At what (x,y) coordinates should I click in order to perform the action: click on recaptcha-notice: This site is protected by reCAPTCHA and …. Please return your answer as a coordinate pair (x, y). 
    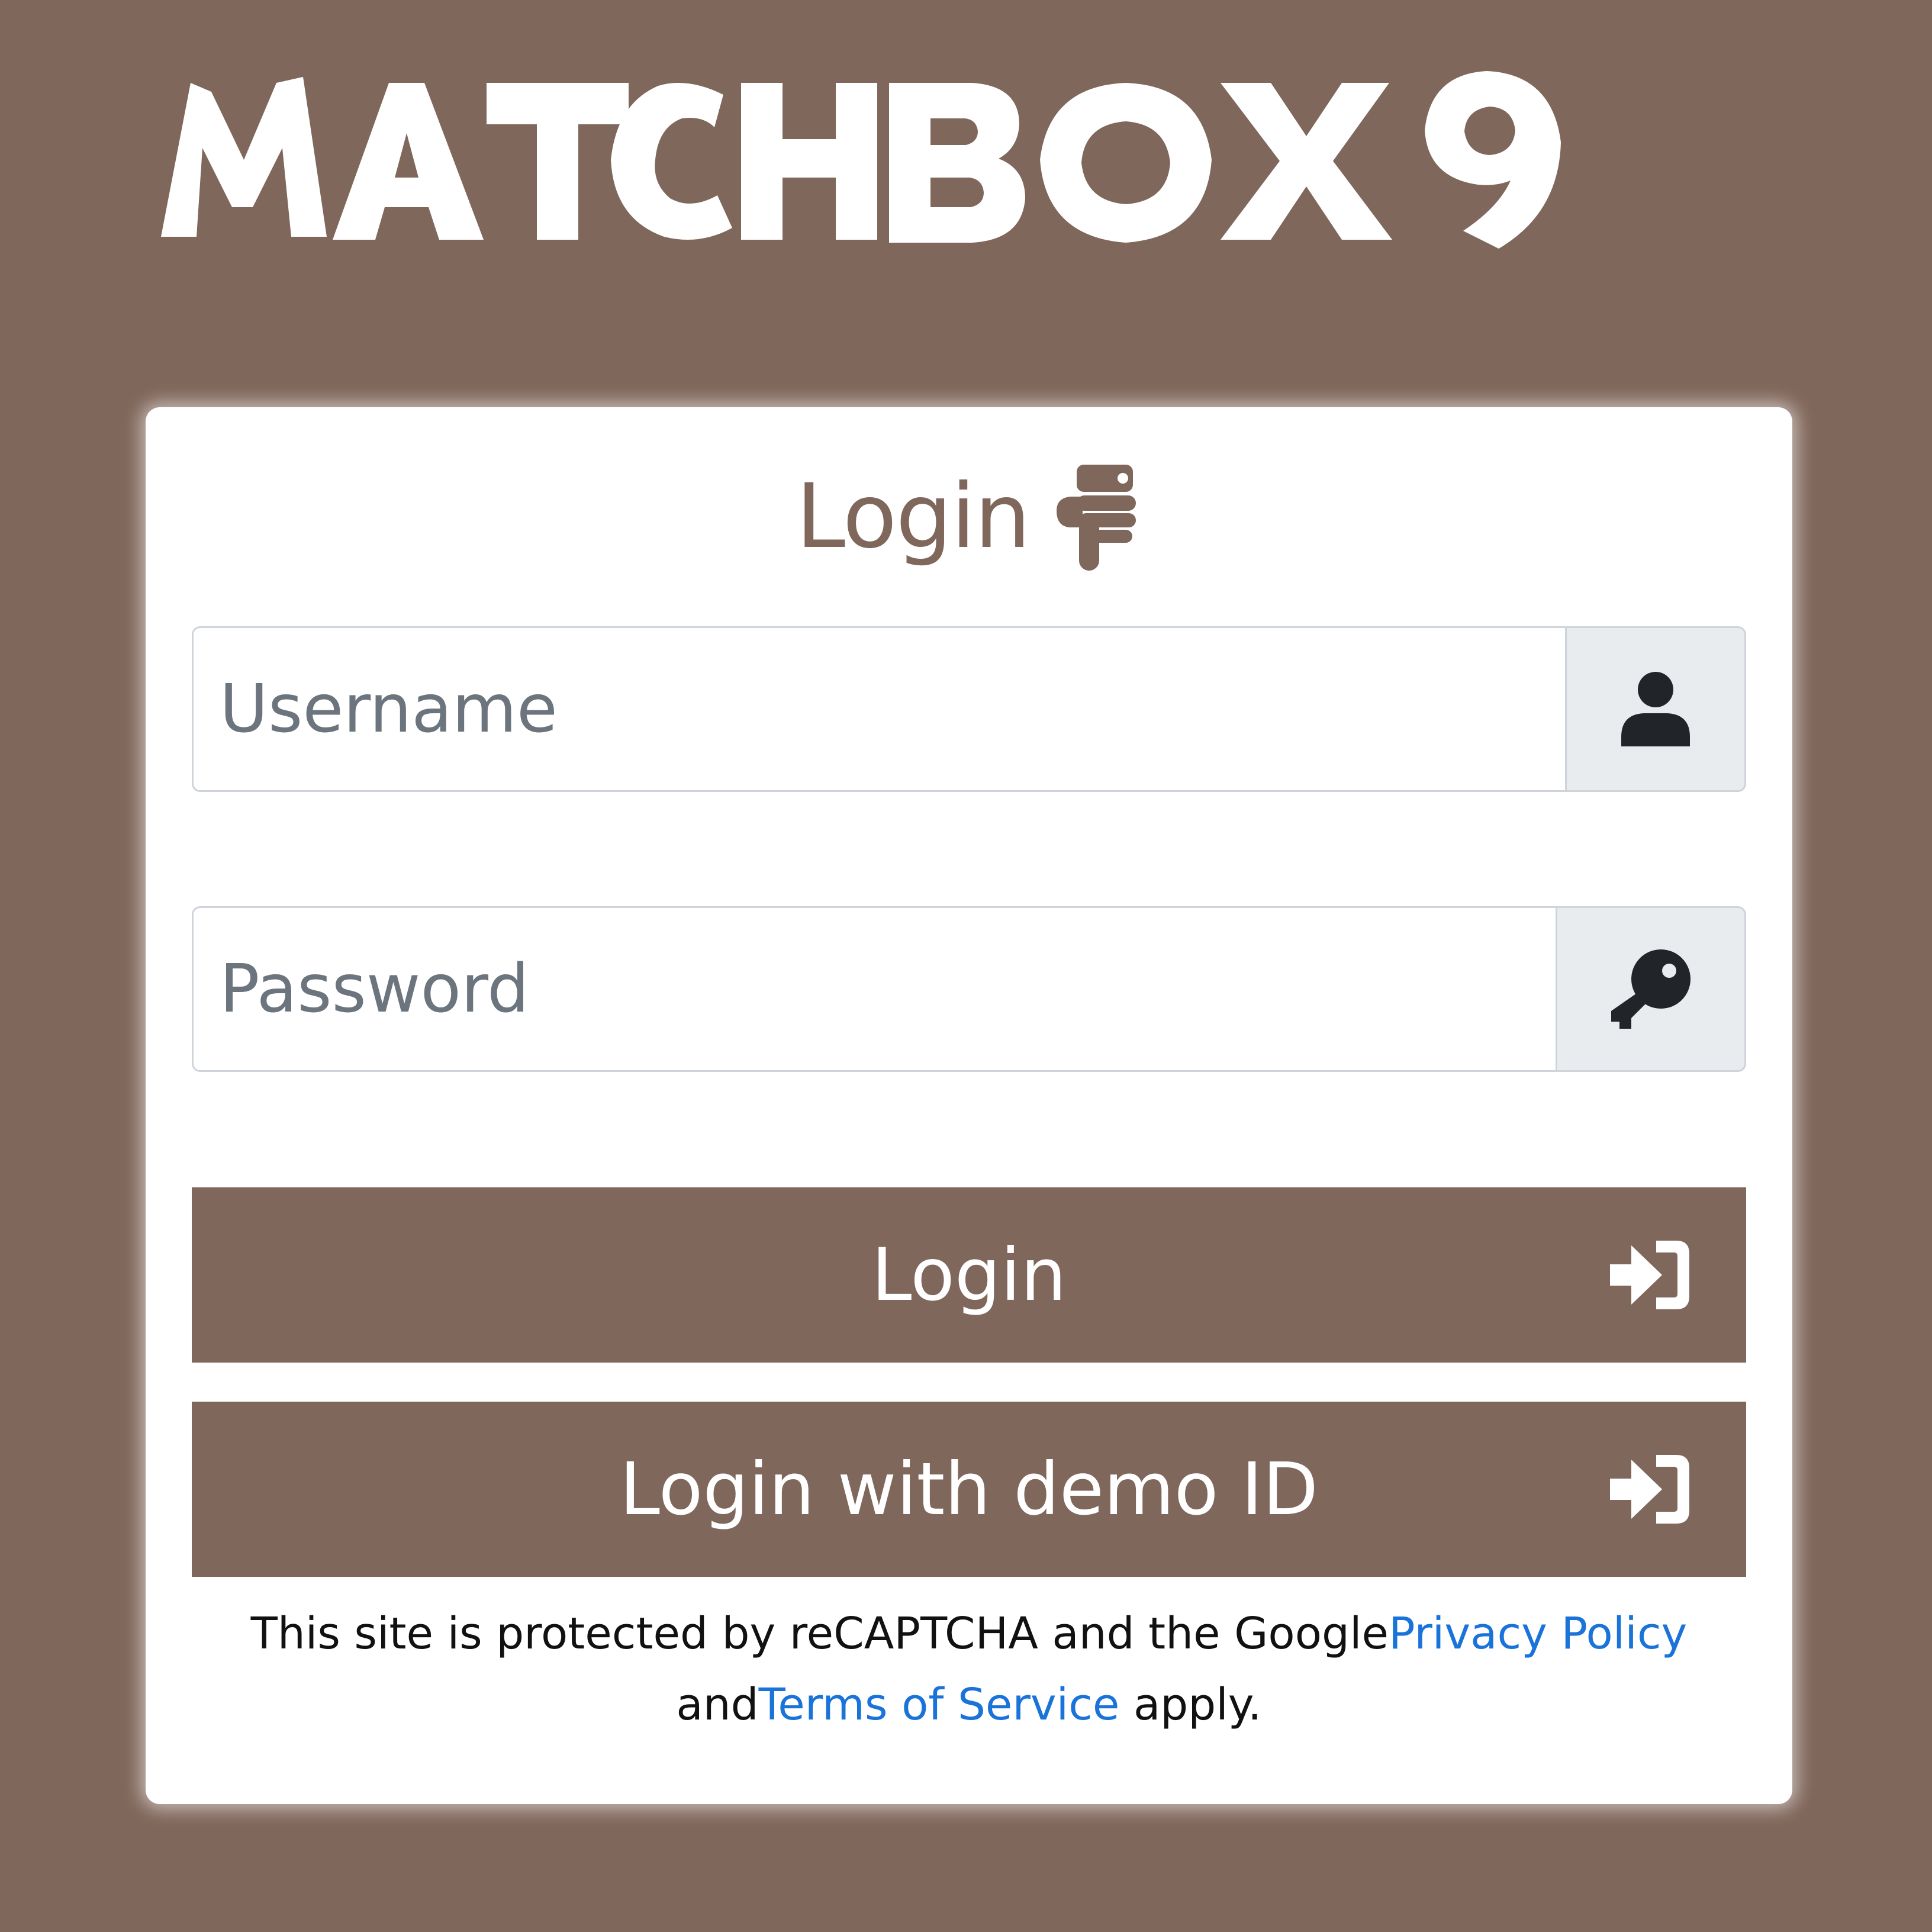
    Looking at the image, I should click on (969, 1669).